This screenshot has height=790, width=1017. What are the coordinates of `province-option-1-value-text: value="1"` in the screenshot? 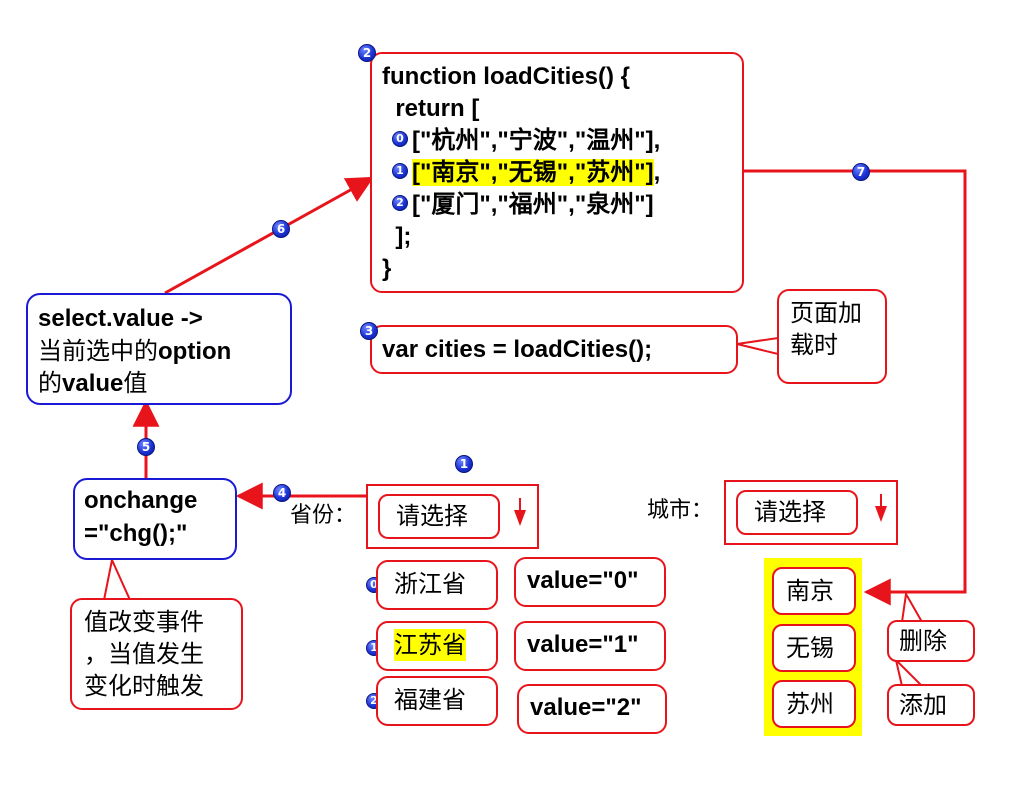 It's located at (583, 644).